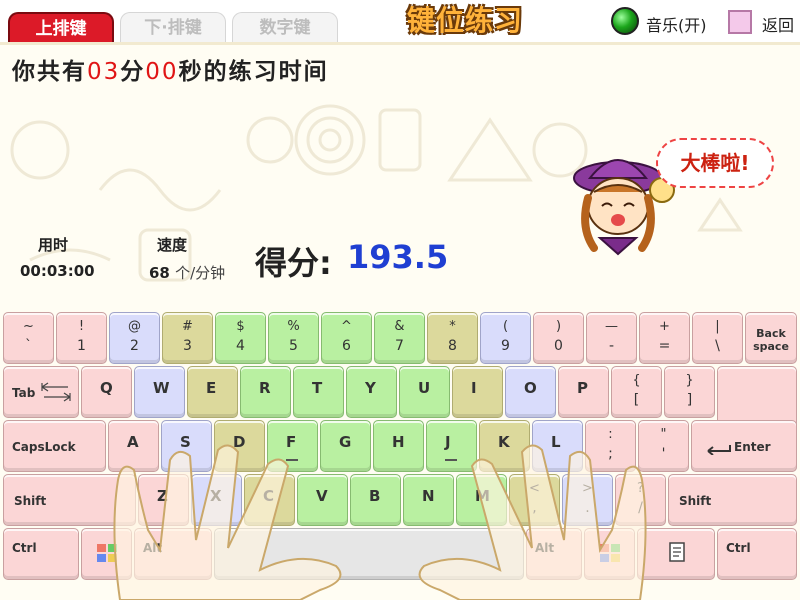 This screenshot has width=800, height=600. Describe the element at coordinates (212, 392) in the screenshot. I see `key-e: E` at that location.